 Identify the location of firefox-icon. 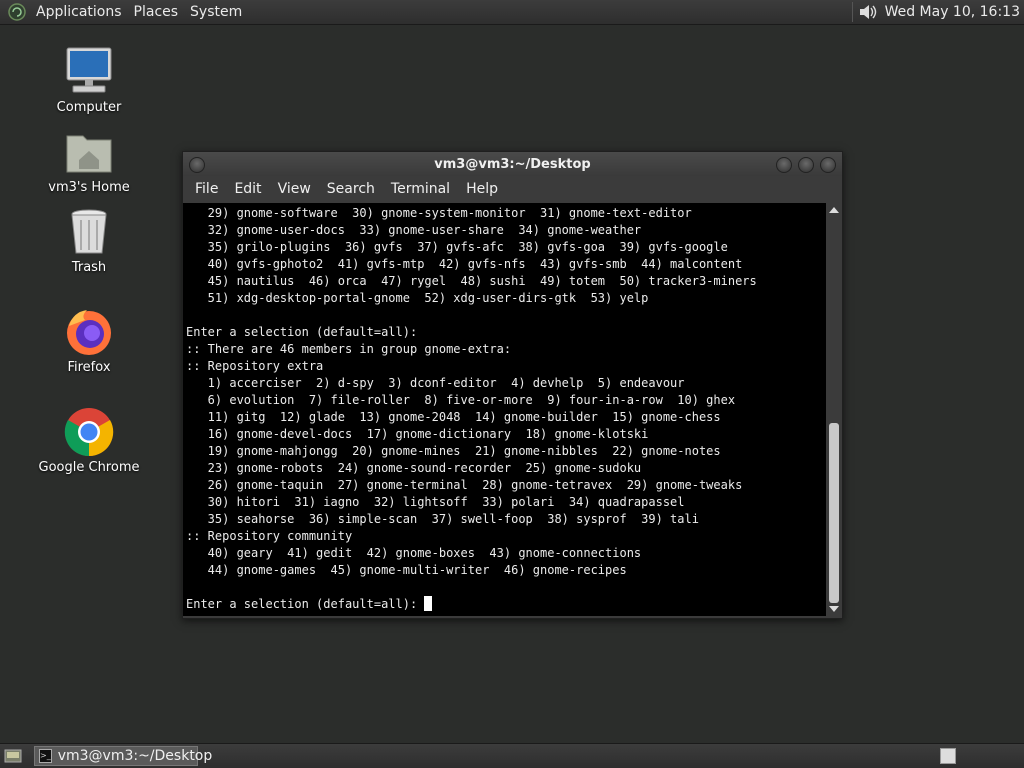
(89, 332).